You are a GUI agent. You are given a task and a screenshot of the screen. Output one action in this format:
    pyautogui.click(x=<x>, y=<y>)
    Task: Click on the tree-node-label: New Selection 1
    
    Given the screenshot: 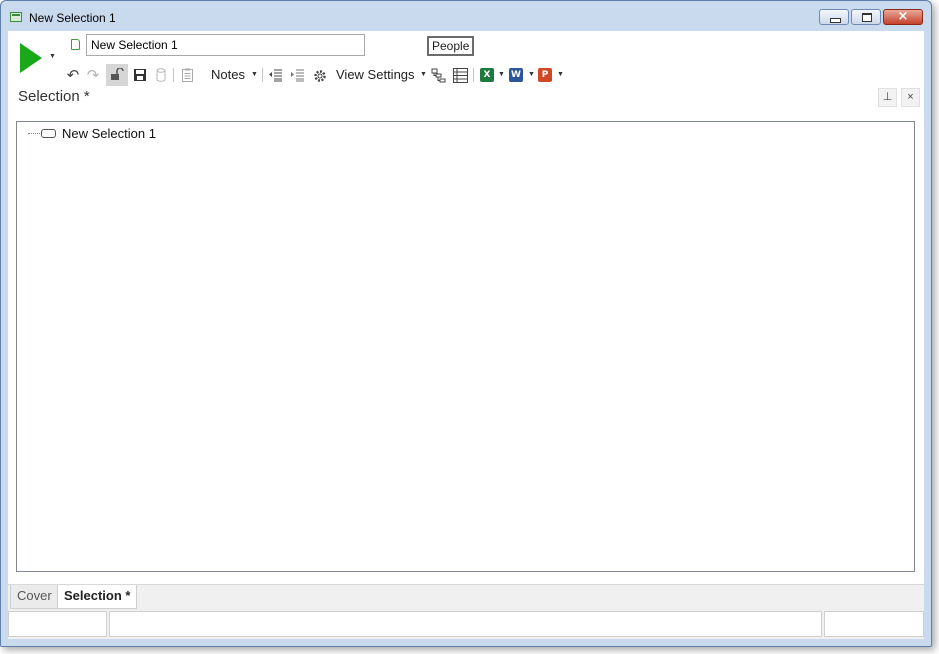 What is the action you would take?
    pyautogui.click(x=109, y=133)
    